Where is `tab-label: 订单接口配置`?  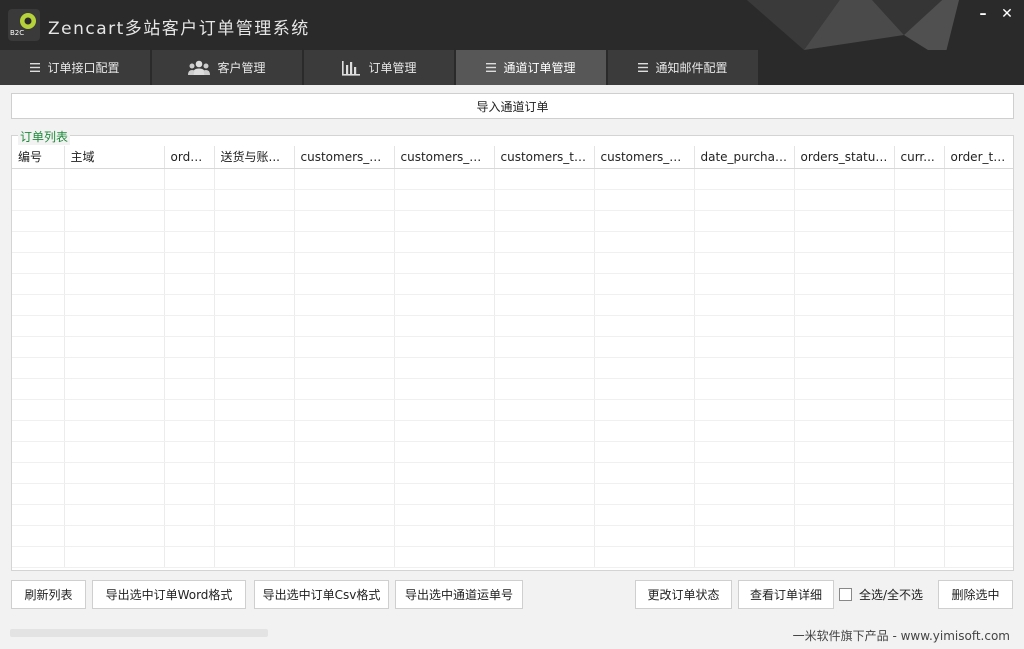 tab-label: 订单接口配置 is located at coordinates (83, 68).